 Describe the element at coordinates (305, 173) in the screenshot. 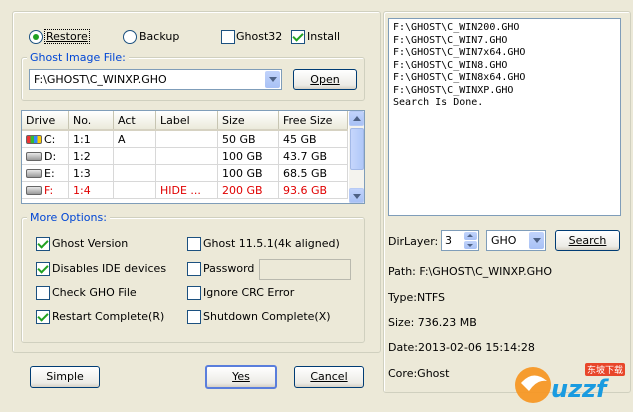

I see `cell-free-text: 68.5 GB` at that location.